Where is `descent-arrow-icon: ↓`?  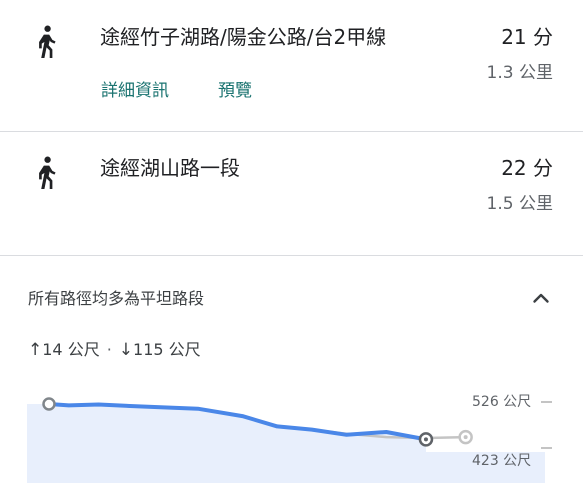 descent-arrow-icon: ↓ is located at coordinates (126, 350).